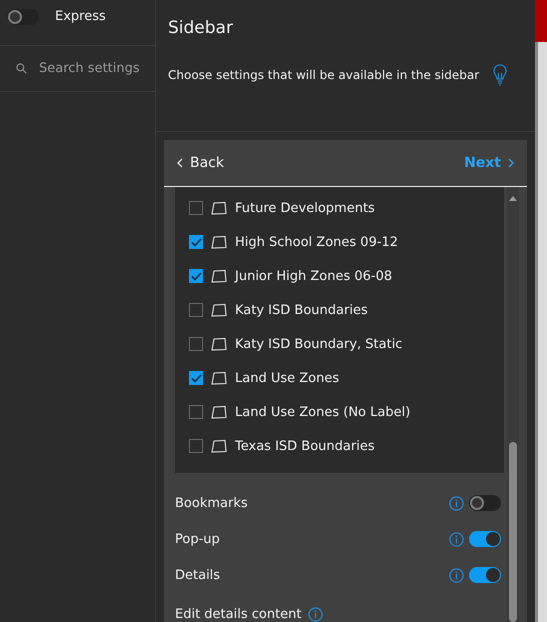  Describe the element at coordinates (541, 21) in the screenshot. I see `edge-strip` at that location.